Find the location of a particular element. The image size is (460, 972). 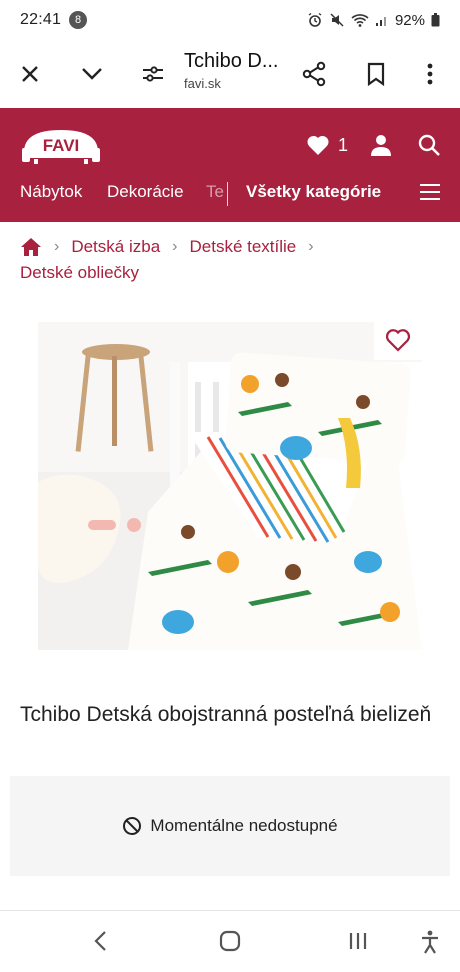

add-to-favorites-button is located at coordinates (398, 340).